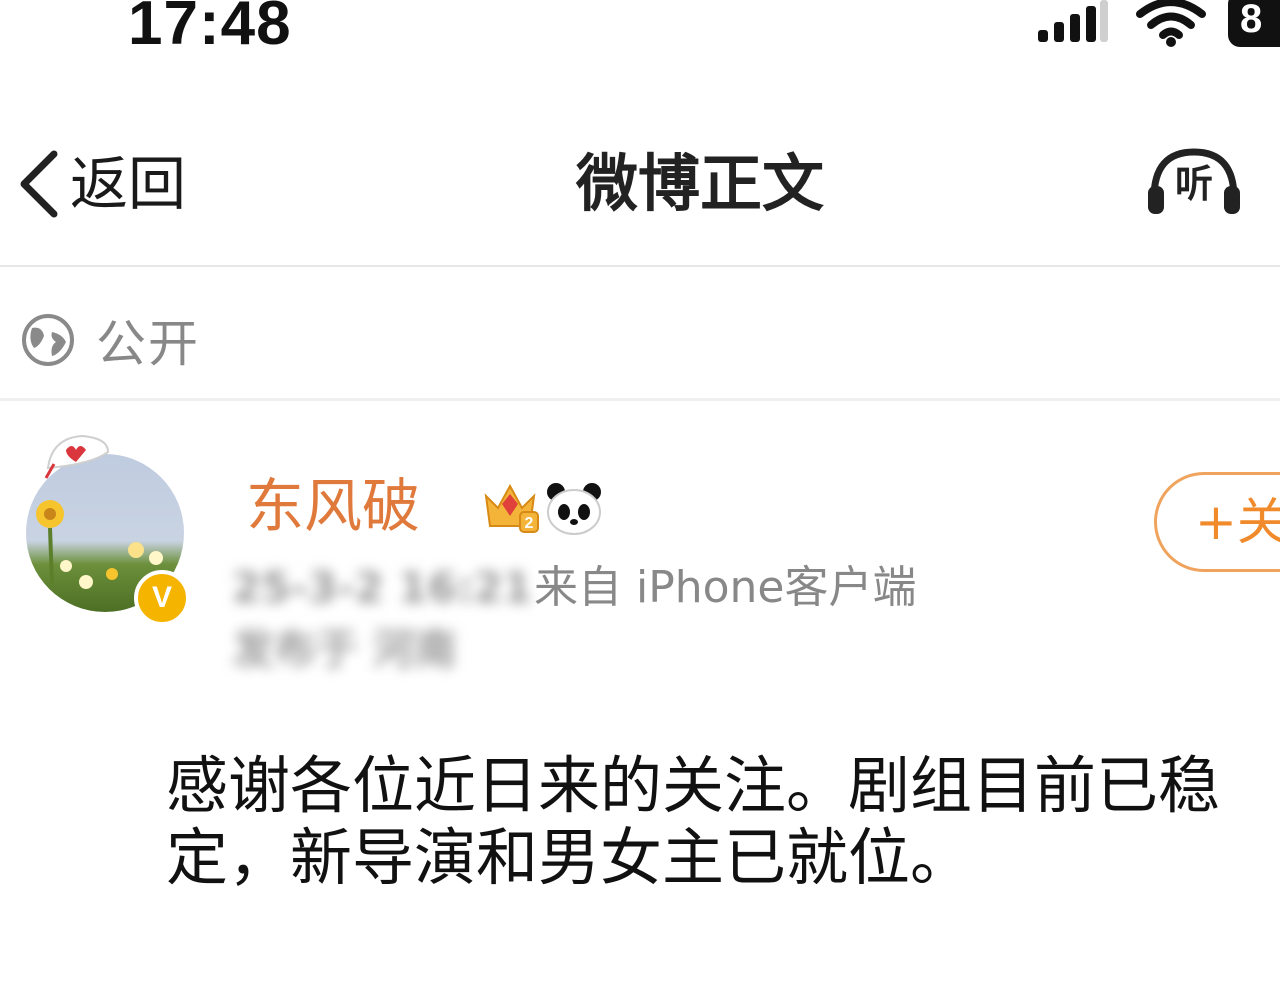 The width and height of the screenshot is (1280, 1000). Describe the element at coordinates (511, 508) in the screenshot. I see `crown-level-icon: 2` at that location.